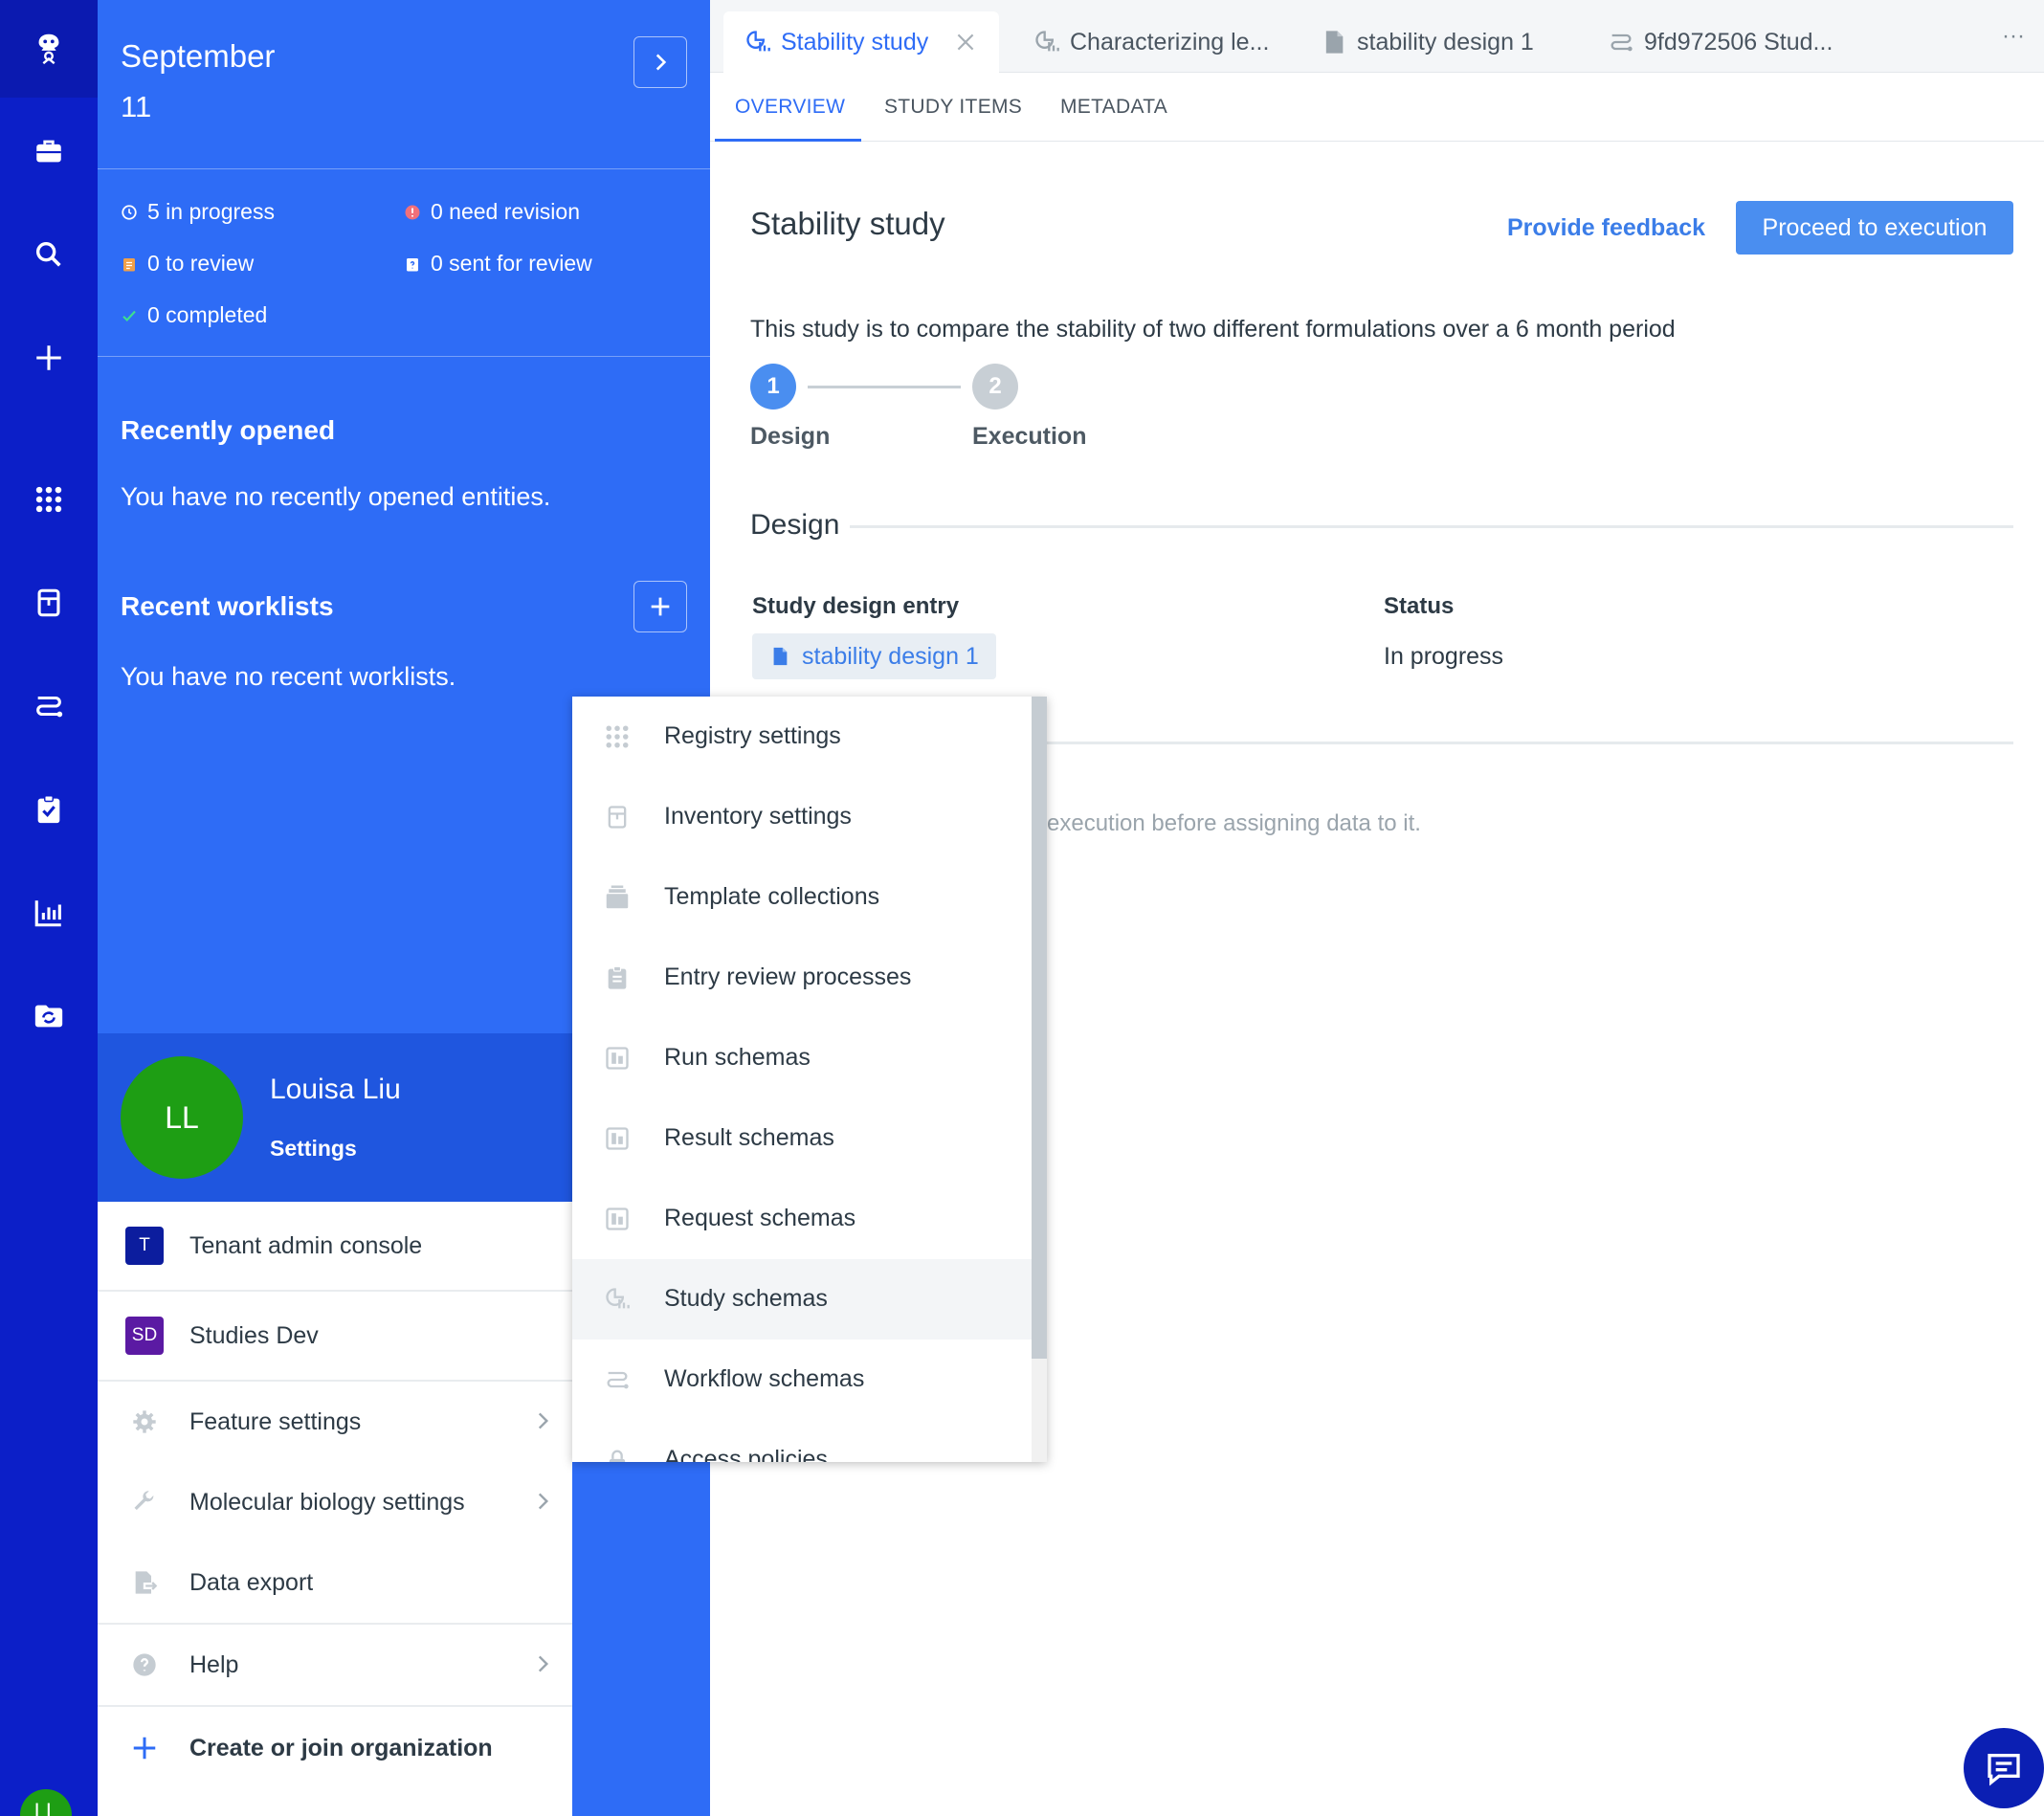  I want to click on stat-to-review: 0 to review, so click(187, 264).